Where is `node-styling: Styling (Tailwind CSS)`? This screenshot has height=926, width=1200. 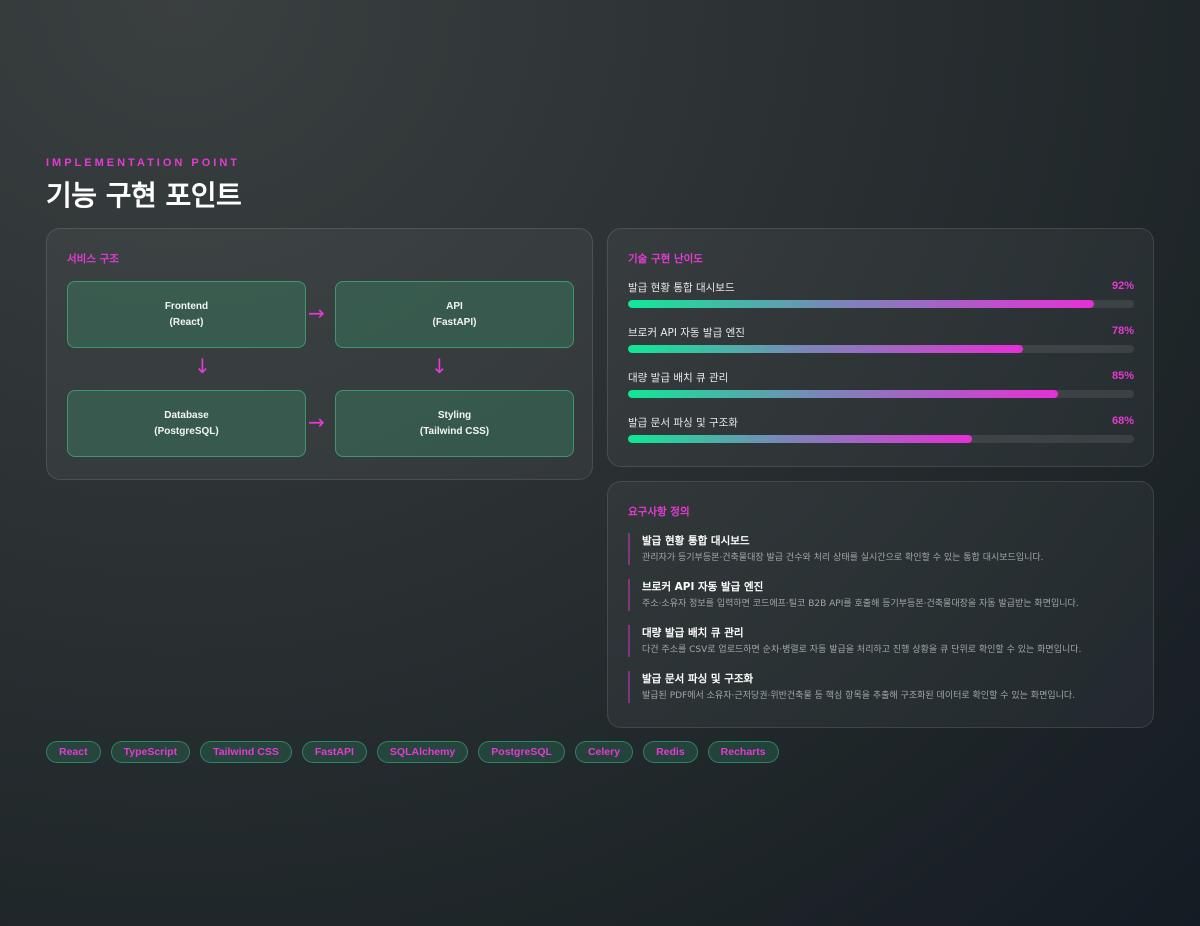 node-styling: Styling (Tailwind CSS) is located at coordinates (454, 423).